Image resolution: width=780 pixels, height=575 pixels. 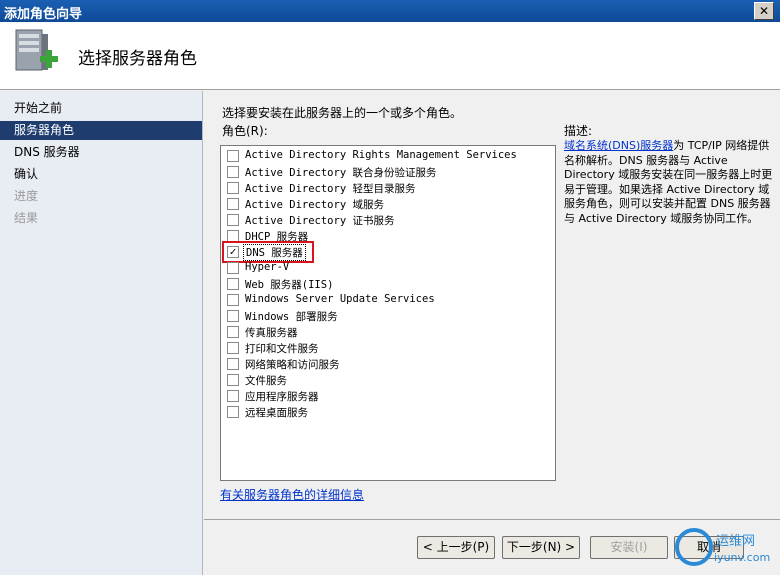 I want to click on title-bar: 添加角色向导 ✕, so click(x=390, y=11).